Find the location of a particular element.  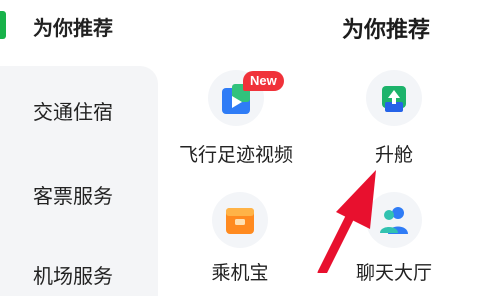

sidebar-item-label: 客票服务 is located at coordinates (73, 196).